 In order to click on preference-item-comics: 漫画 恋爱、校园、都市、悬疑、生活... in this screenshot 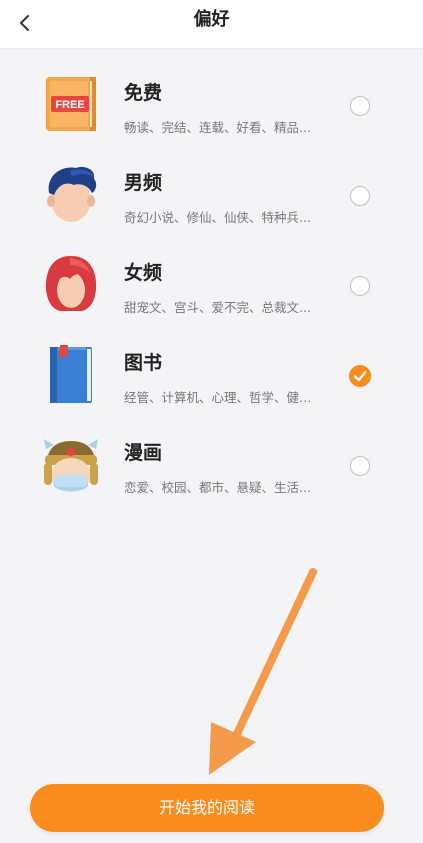, I will do `click(211, 465)`.